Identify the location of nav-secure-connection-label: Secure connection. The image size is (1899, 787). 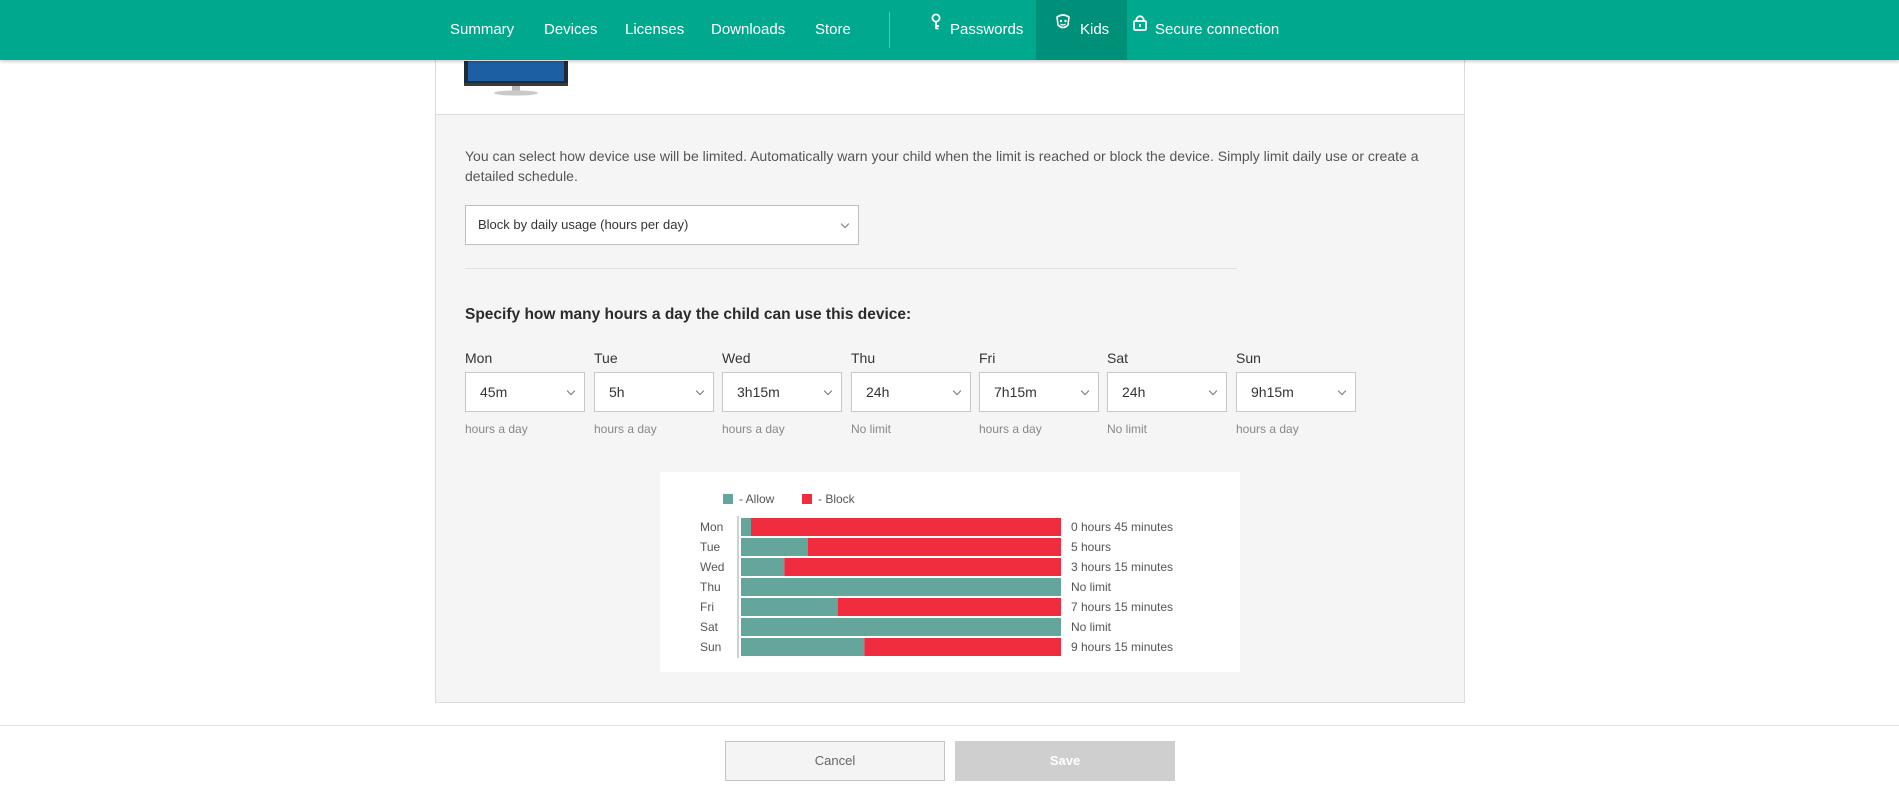
(1217, 29).